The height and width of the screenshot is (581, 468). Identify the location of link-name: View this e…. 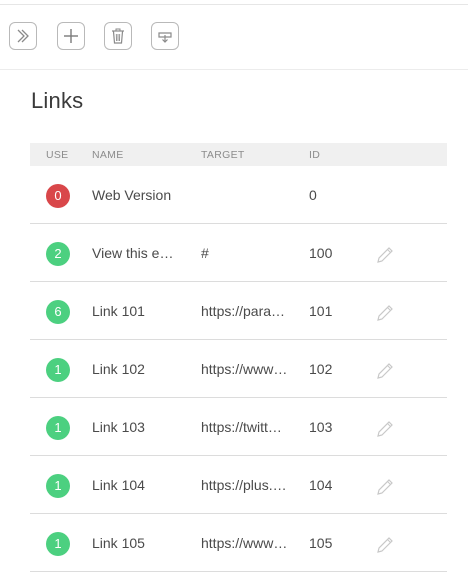
(133, 253).